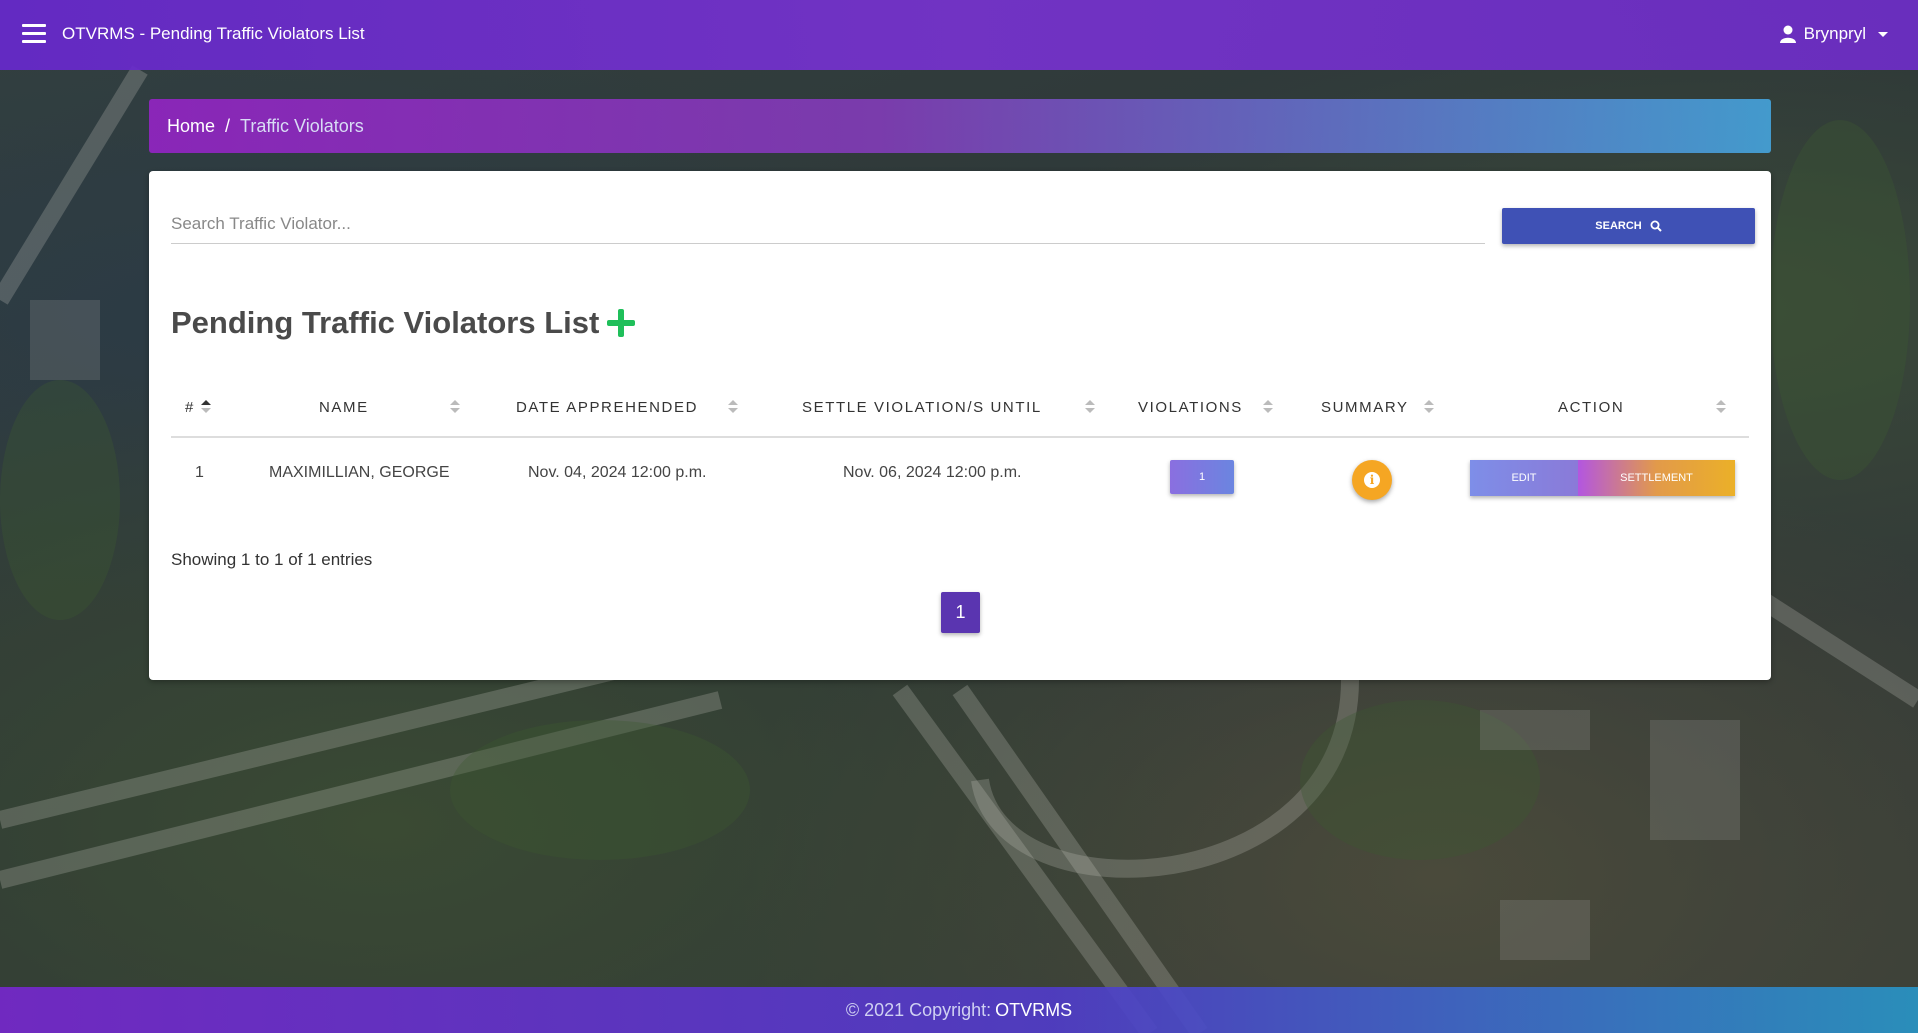  What do you see at coordinates (272, 559) in the screenshot?
I see `entries-info: Showing 1 to 1 of 1 entries` at bounding box center [272, 559].